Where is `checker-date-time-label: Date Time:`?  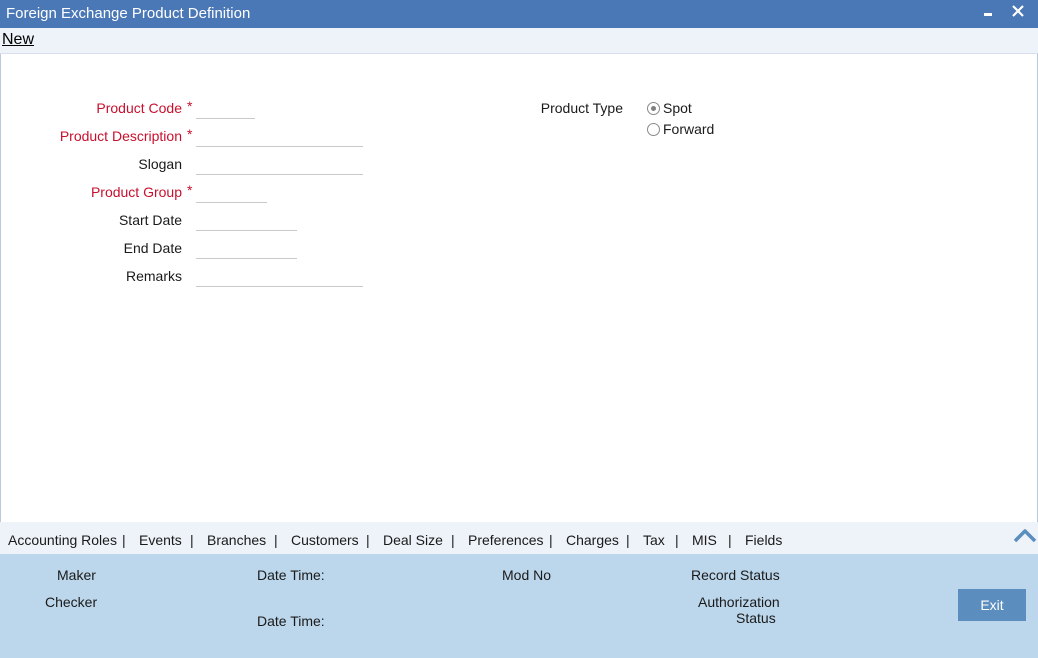 checker-date-time-label: Date Time: is located at coordinates (291, 621).